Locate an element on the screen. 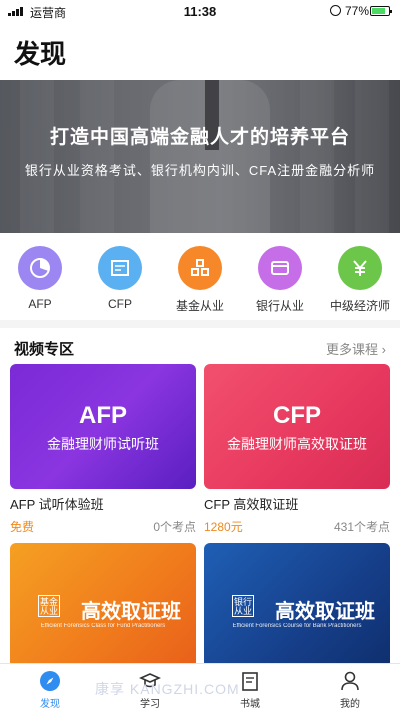  category-label: 基金从业 is located at coordinates (199, 306).